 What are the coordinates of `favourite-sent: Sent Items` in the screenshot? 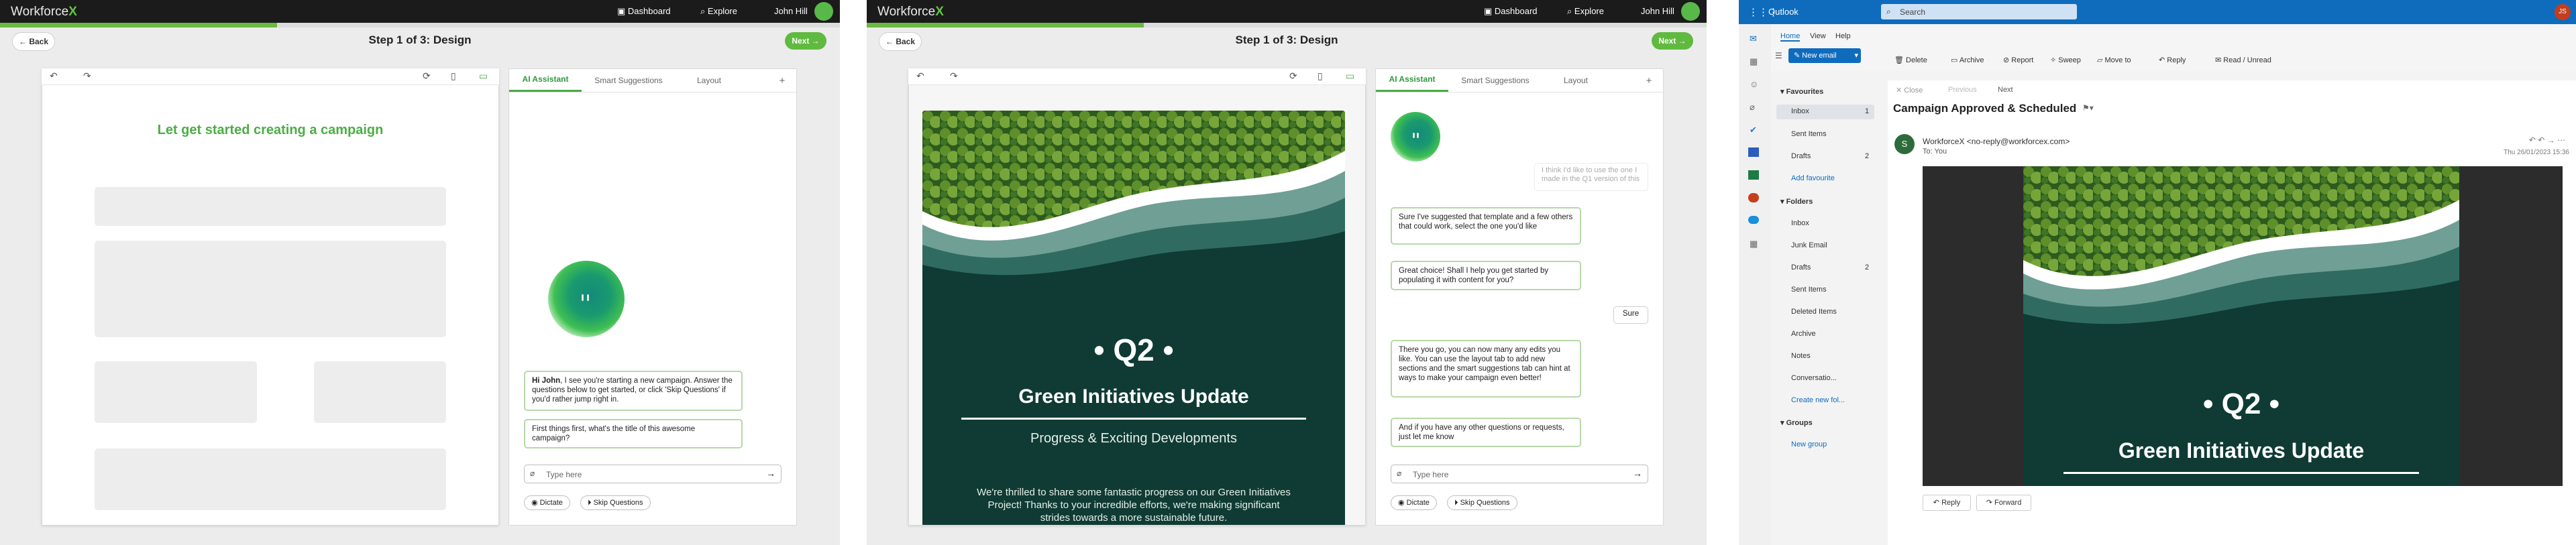 It's located at (1809, 134).